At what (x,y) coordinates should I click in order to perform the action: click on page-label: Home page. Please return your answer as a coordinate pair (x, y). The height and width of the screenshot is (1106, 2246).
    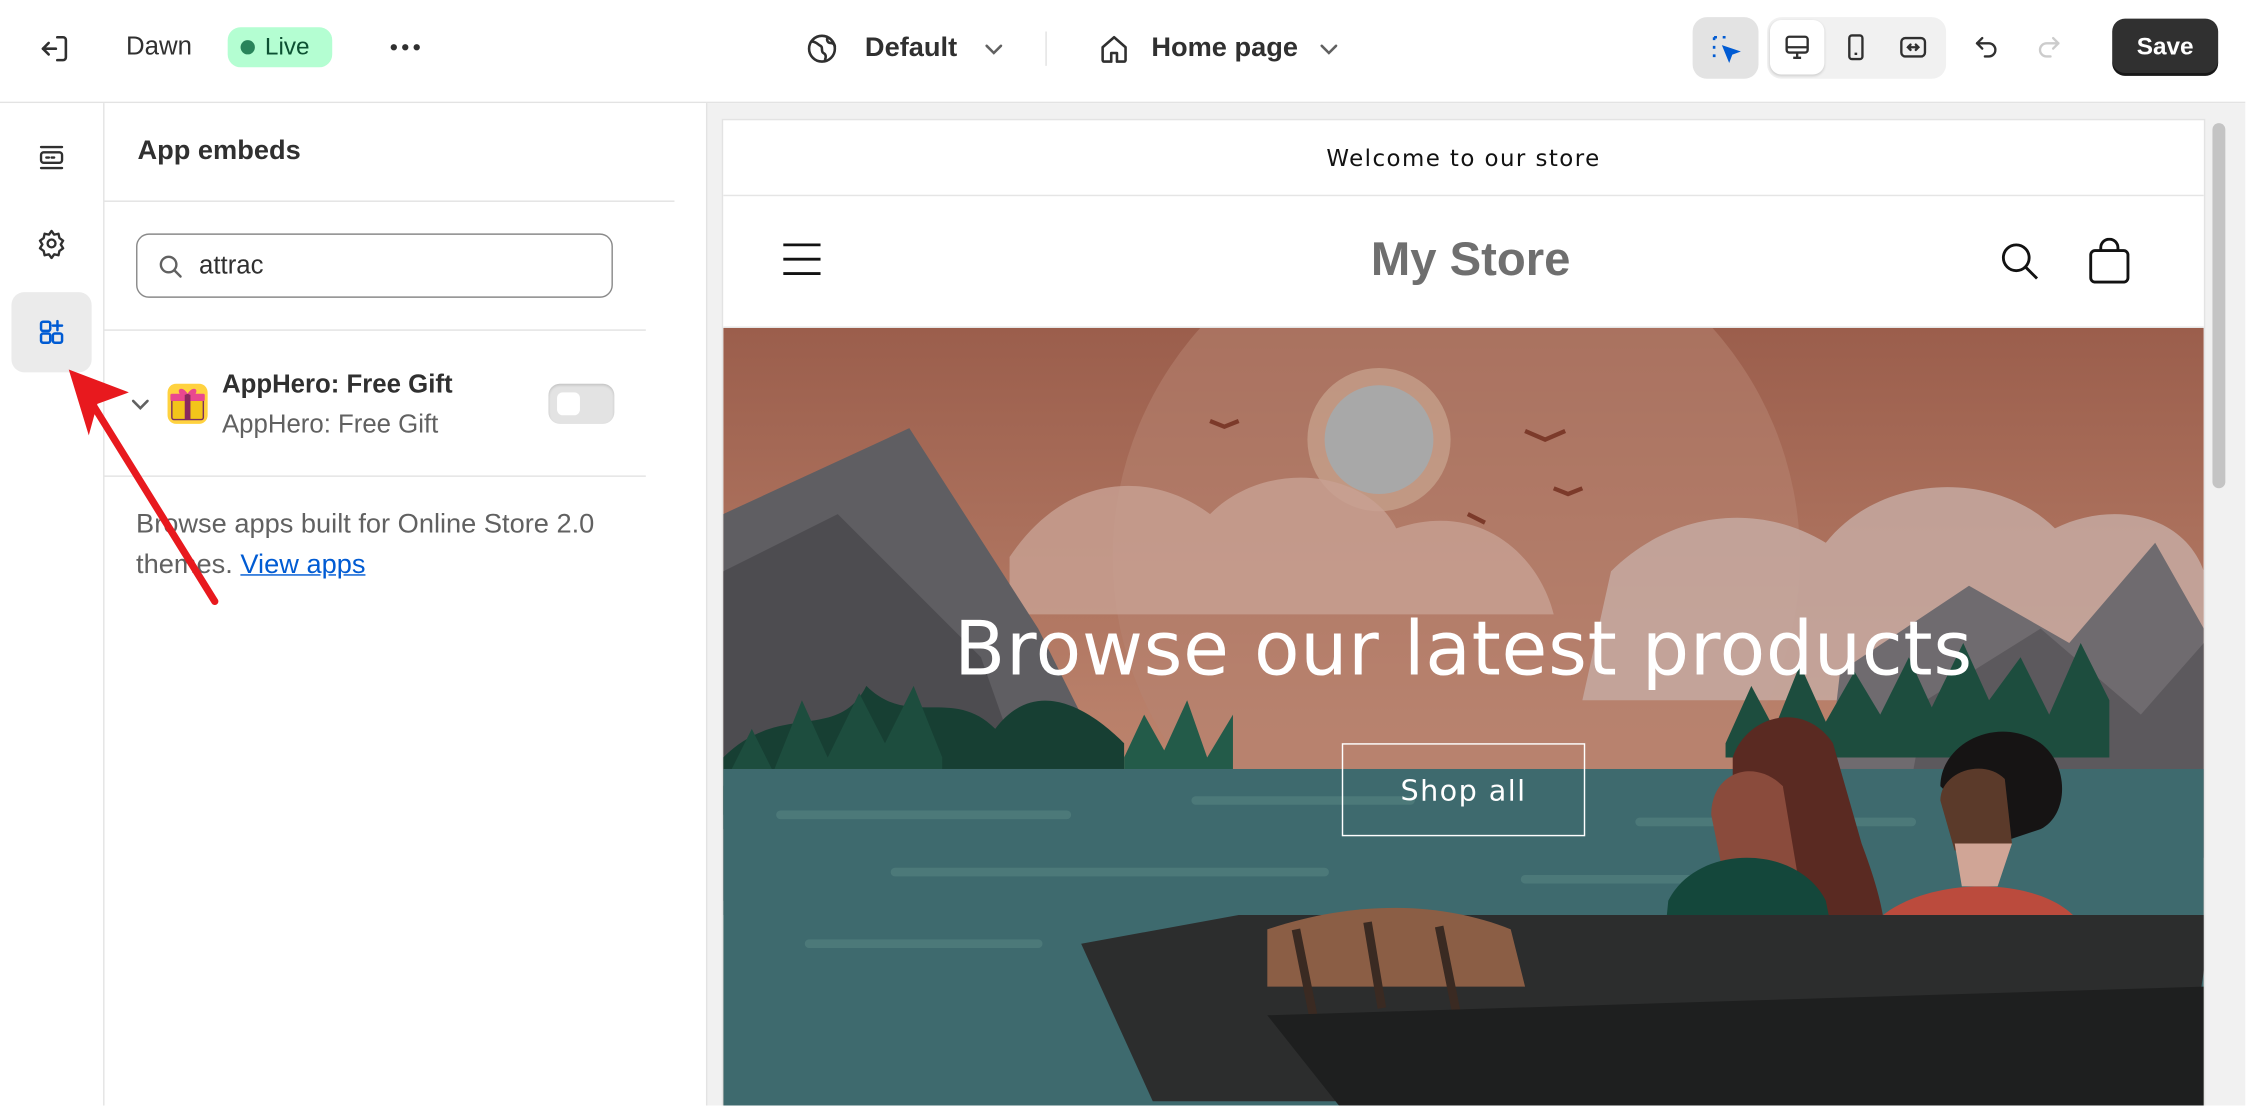
    Looking at the image, I should click on (1224, 48).